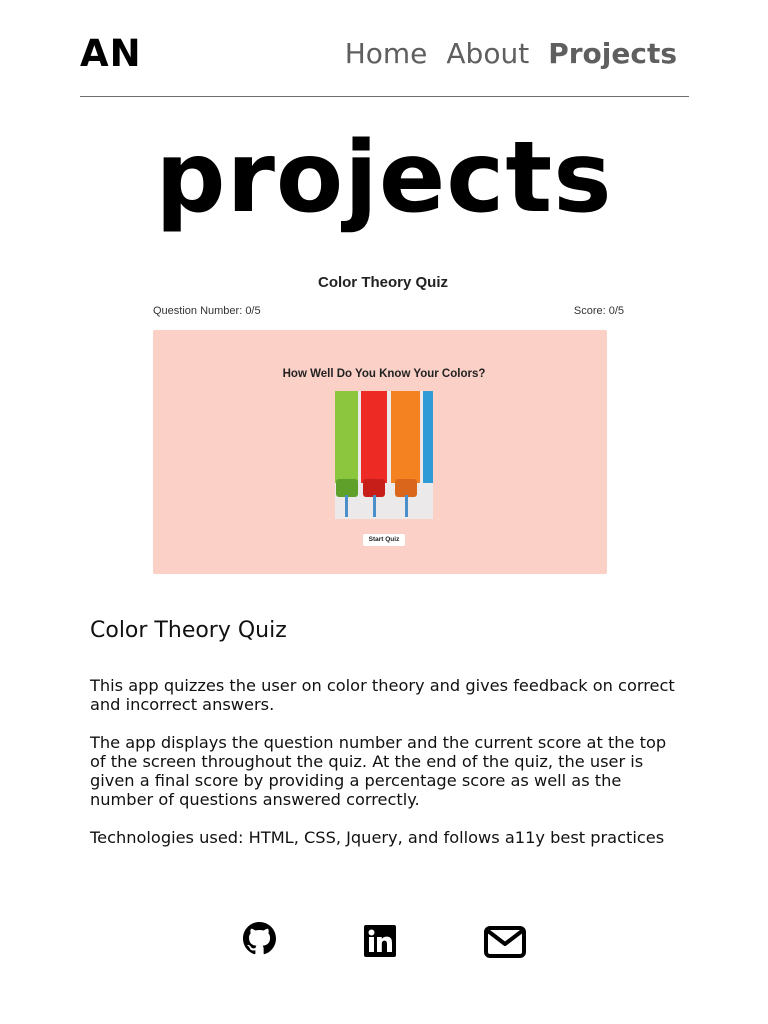  What do you see at coordinates (384, 374) in the screenshot?
I see `screenshot-quiz-heading: How Well Do You Know Your Colors?` at bounding box center [384, 374].